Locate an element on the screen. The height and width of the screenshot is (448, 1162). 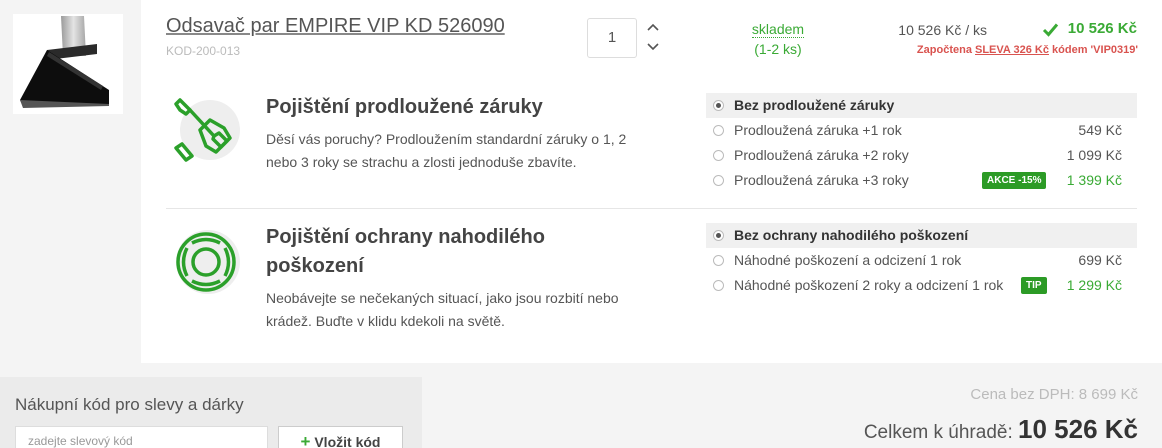
option-label: Bez ochrany nahodilého poškození is located at coordinates (851, 235).